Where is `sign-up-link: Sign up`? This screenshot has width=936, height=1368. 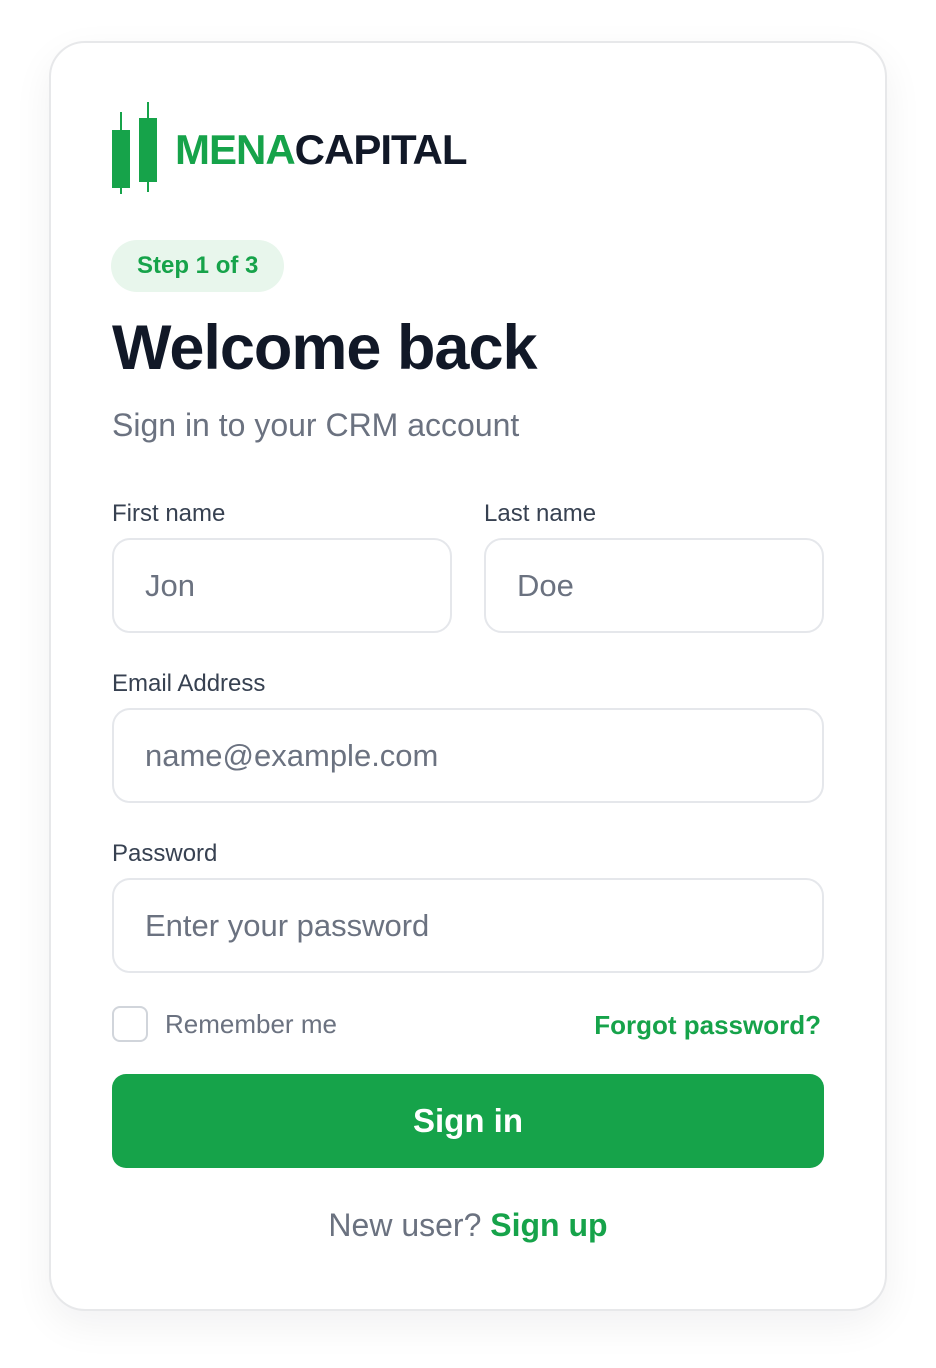 sign-up-link: Sign up is located at coordinates (548, 1225).